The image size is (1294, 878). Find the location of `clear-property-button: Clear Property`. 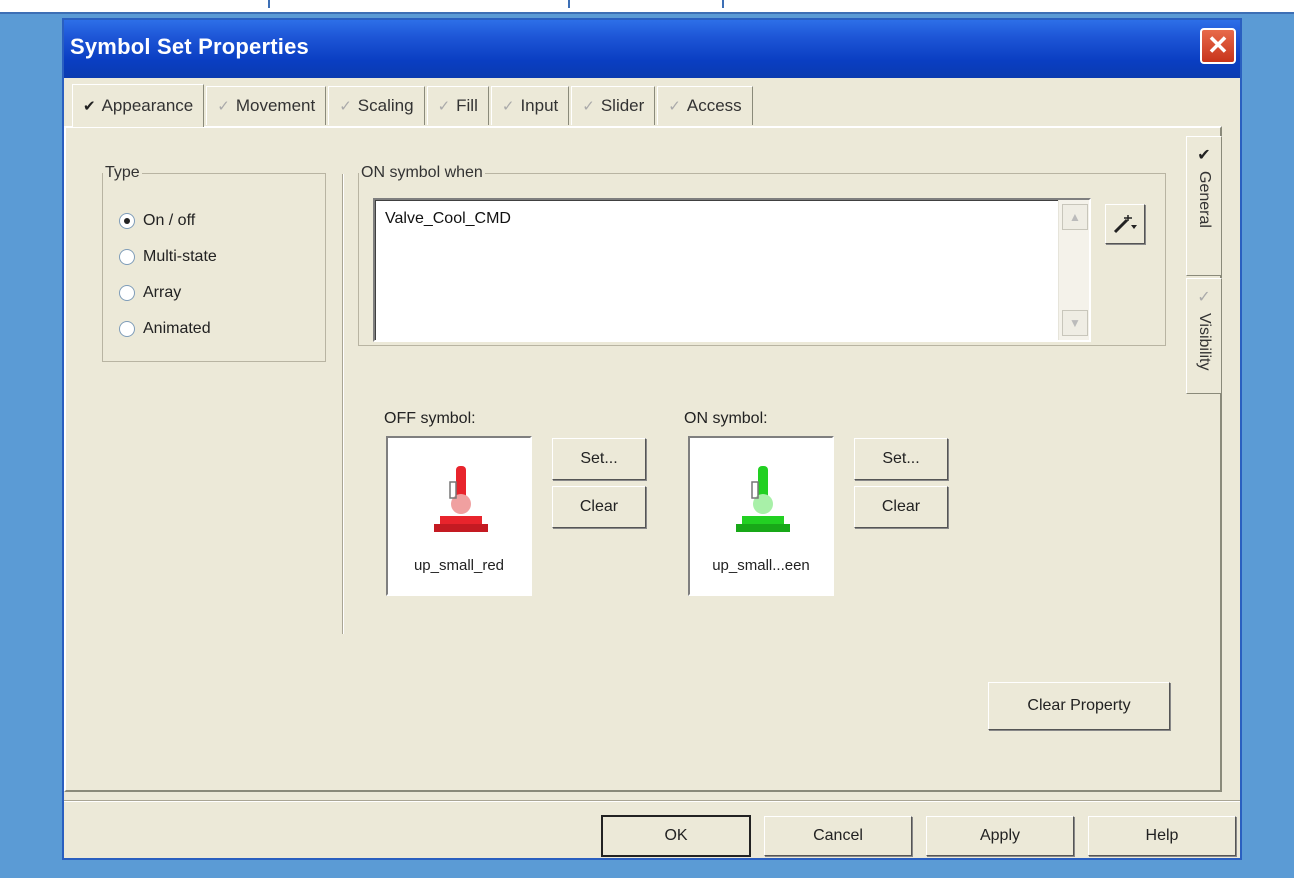

clear-property-button: Clear Property is located at coordinates (1079, 706).